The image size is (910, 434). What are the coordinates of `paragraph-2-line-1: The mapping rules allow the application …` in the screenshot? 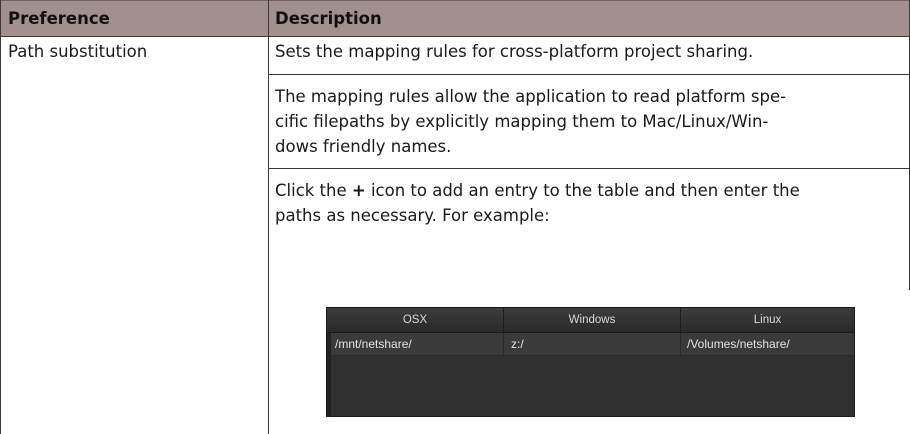 It's located at (531, 96).